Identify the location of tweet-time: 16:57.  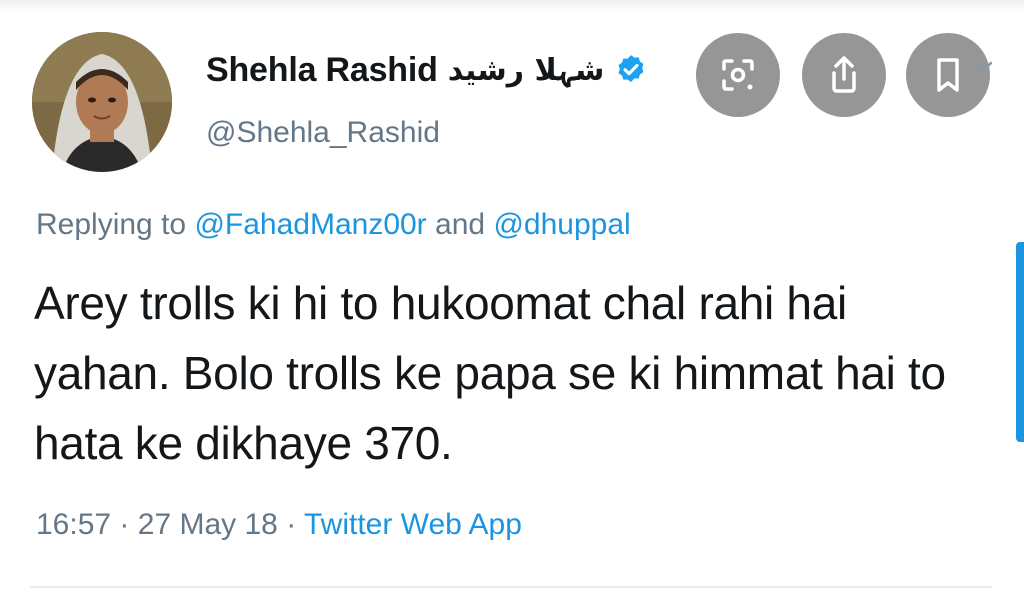
(73, 524).